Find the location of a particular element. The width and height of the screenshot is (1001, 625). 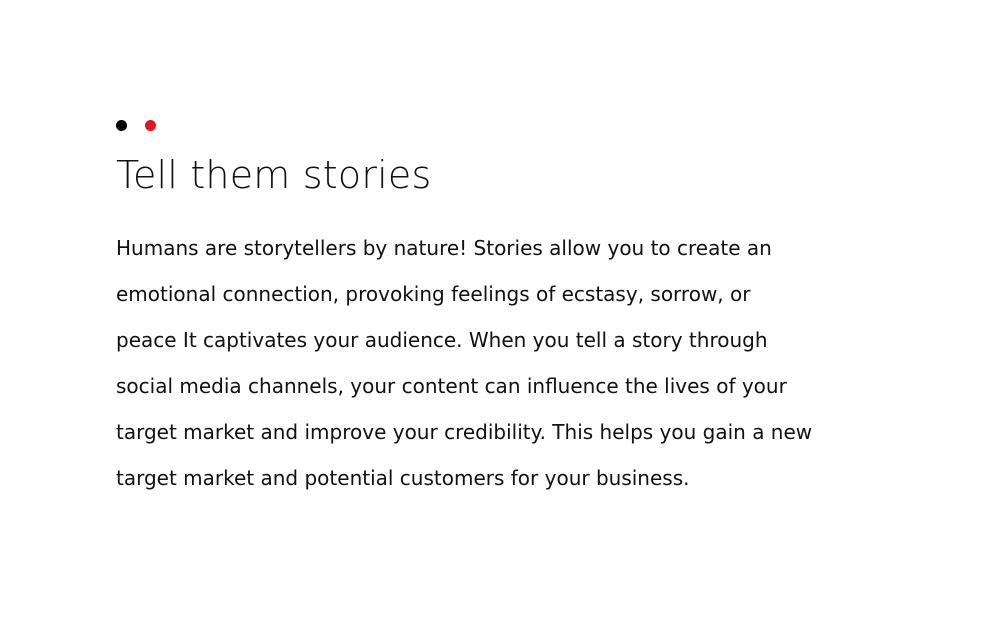

black-dot-icon is located at coordinates (121, 125).